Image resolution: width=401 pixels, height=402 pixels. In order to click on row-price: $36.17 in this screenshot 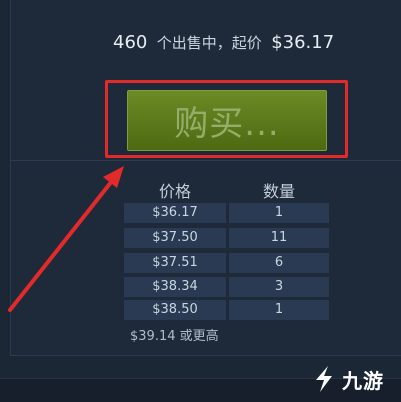, I will do `click(175, 213)`.